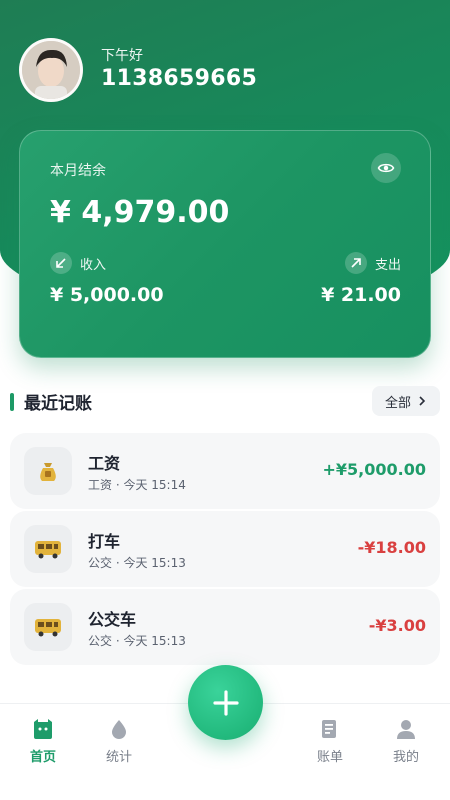 Image resolution: width=450 pixels, height=800 pixels. Describe the element at coordinates (329, 729) in the screenshot. I see `bill-icon` at that location.